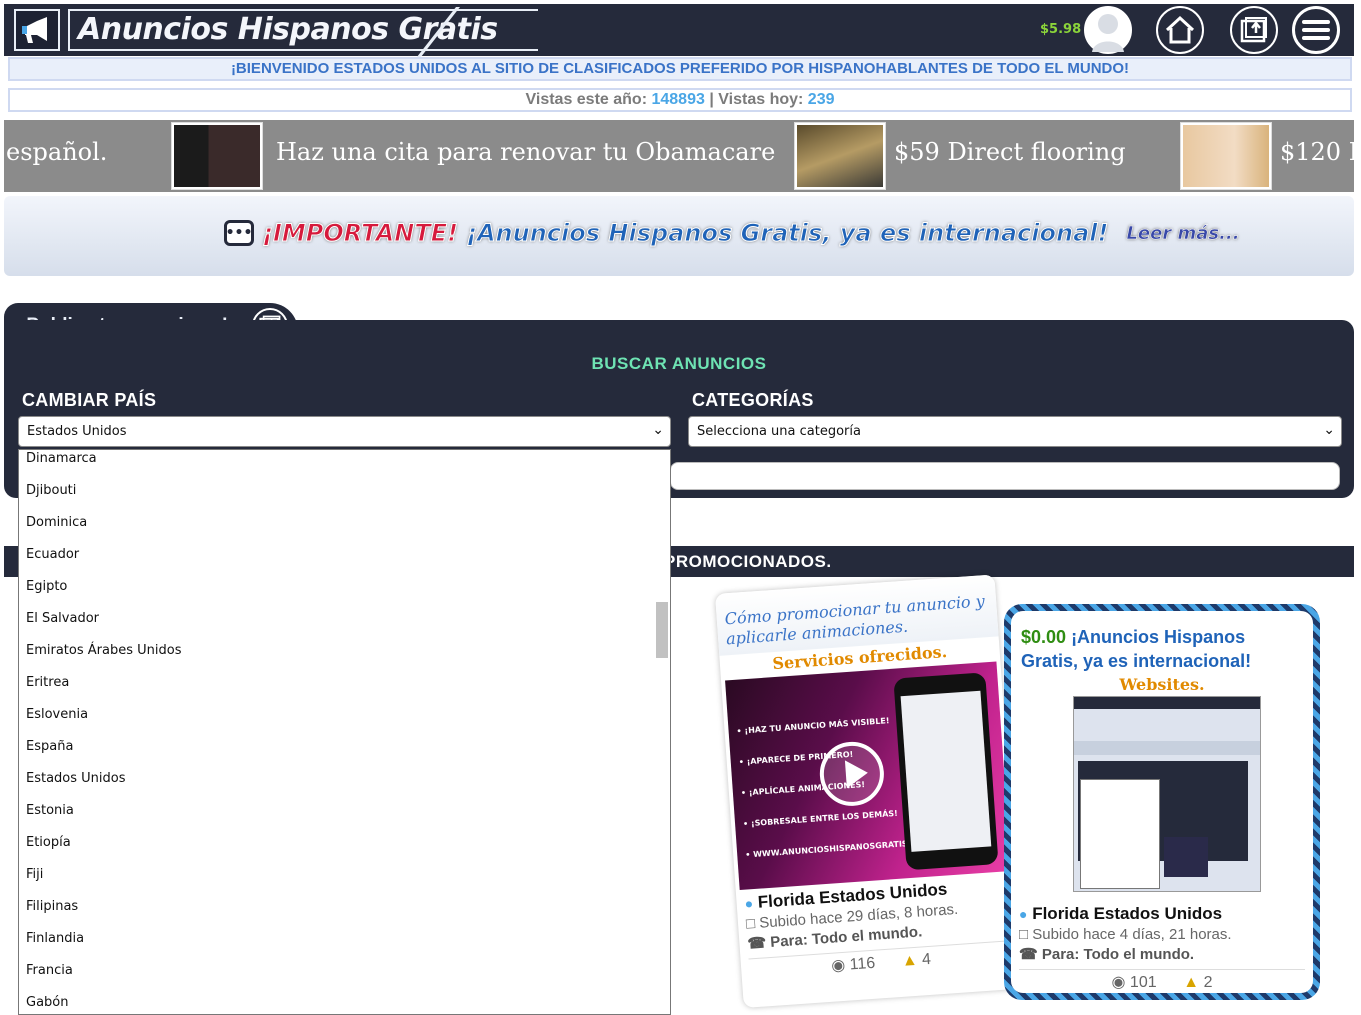 The width and height of the screenshot is (1361, 1015). What do you see at coordinates (821, 99) in the screenshot?
I see `today-views-value: 239` at bounding box center [821, 99].